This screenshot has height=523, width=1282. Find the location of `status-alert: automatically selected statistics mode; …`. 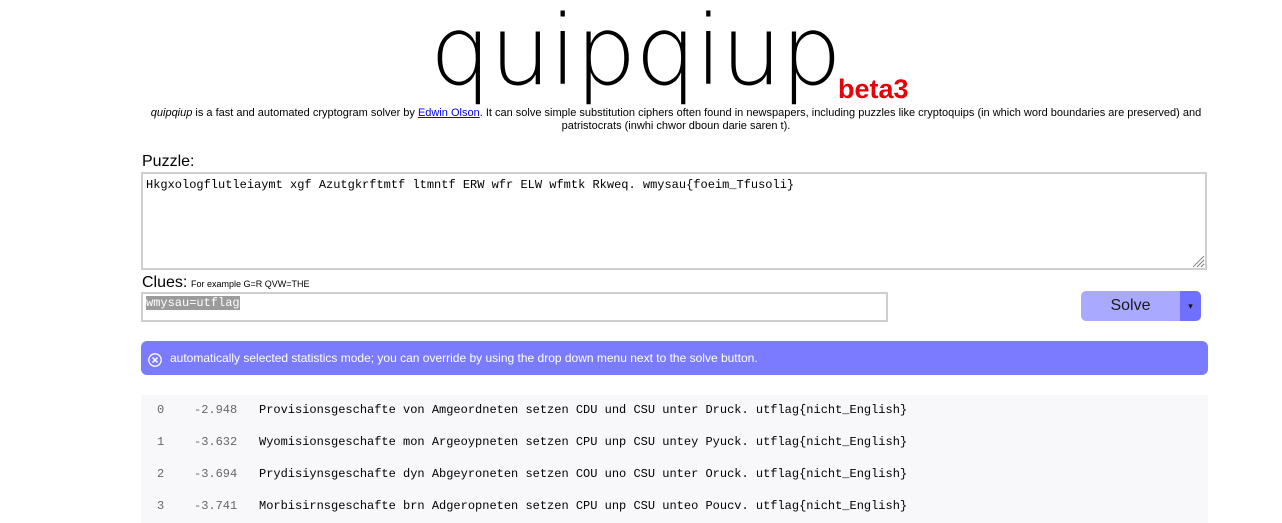

status-alert: automatically selected statistics mode; … is located at coordinates (674, 358).